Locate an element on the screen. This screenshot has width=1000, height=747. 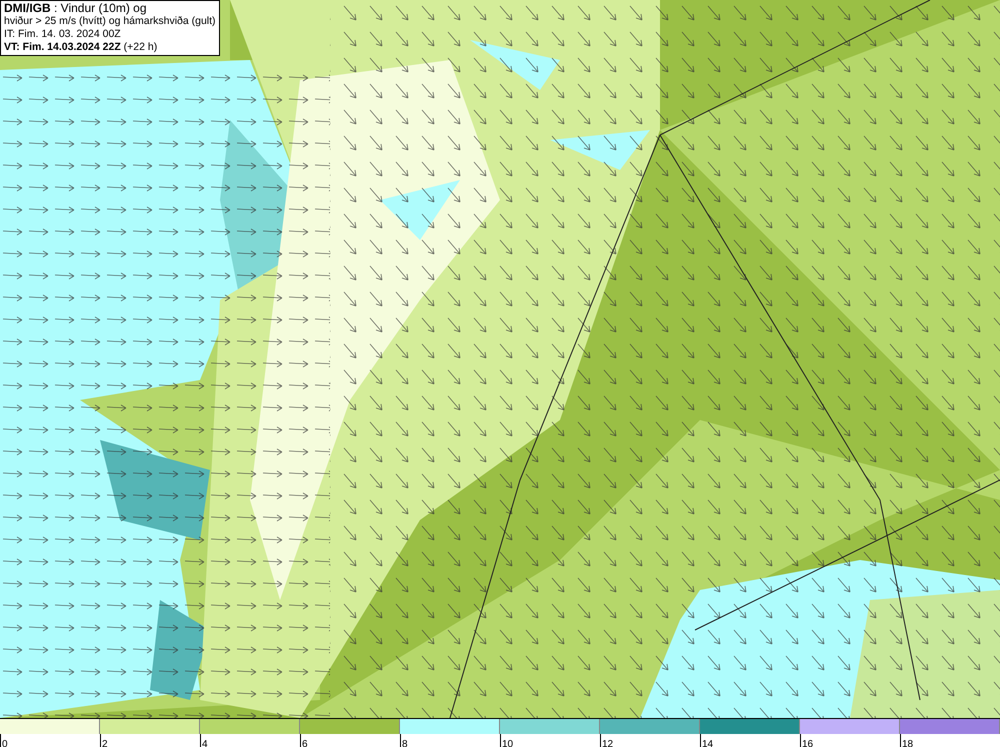
scale-label: 6 is located at coordinates (304, 743).